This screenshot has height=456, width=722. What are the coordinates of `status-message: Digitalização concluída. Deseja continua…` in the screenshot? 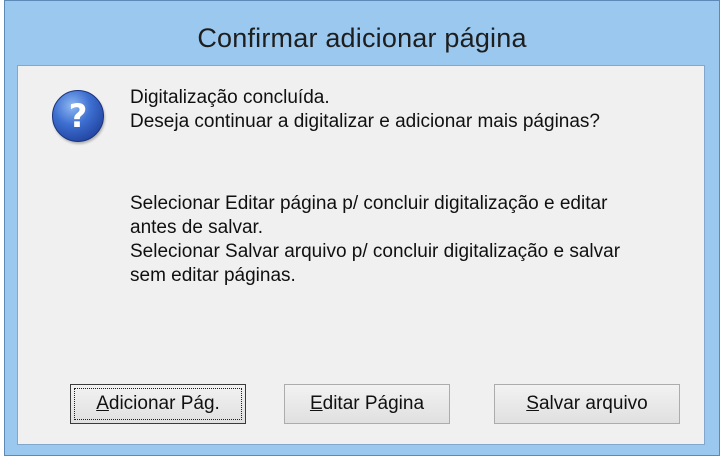 It's located at (365, 110).